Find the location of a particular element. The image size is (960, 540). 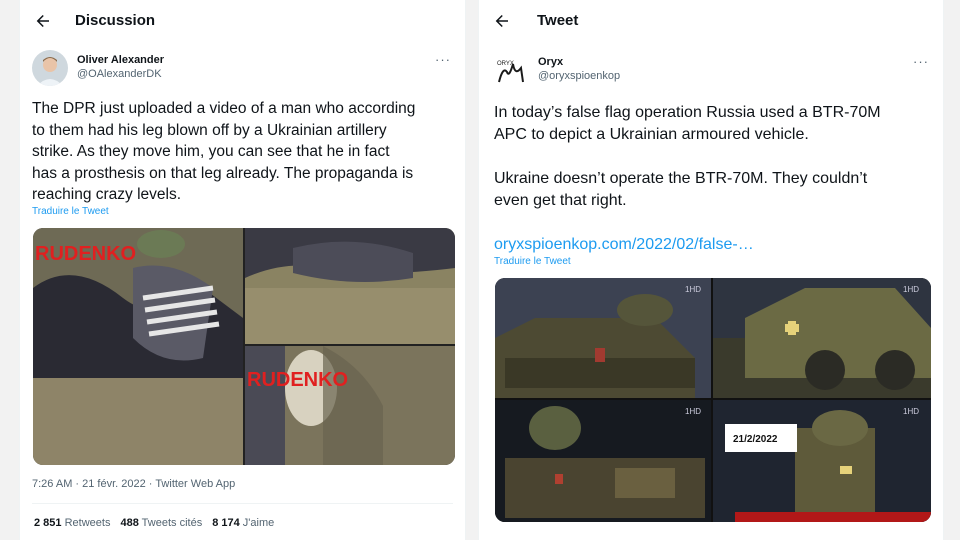

likes-count: 8 174 is located at coordinates (226, 523).